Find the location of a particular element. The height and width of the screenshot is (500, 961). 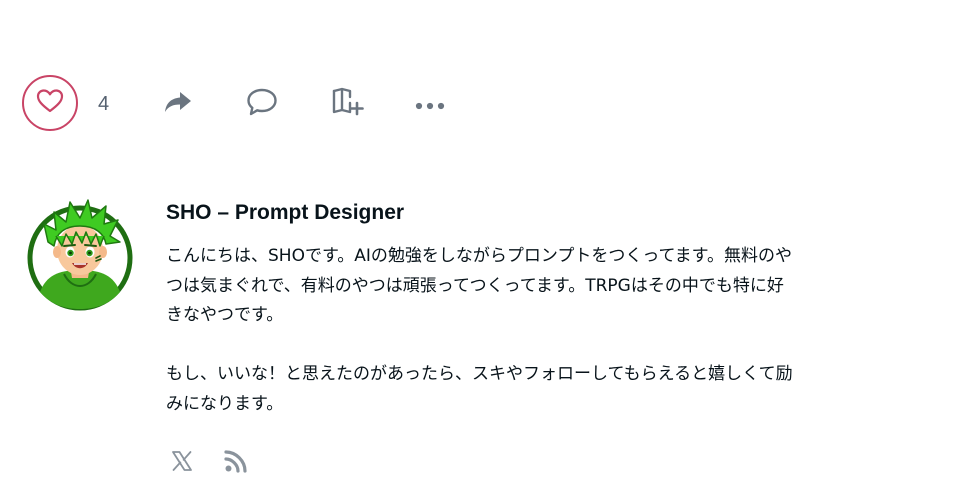

author-name: SHO – Prompt Designer is located at coordinates (285, 213).